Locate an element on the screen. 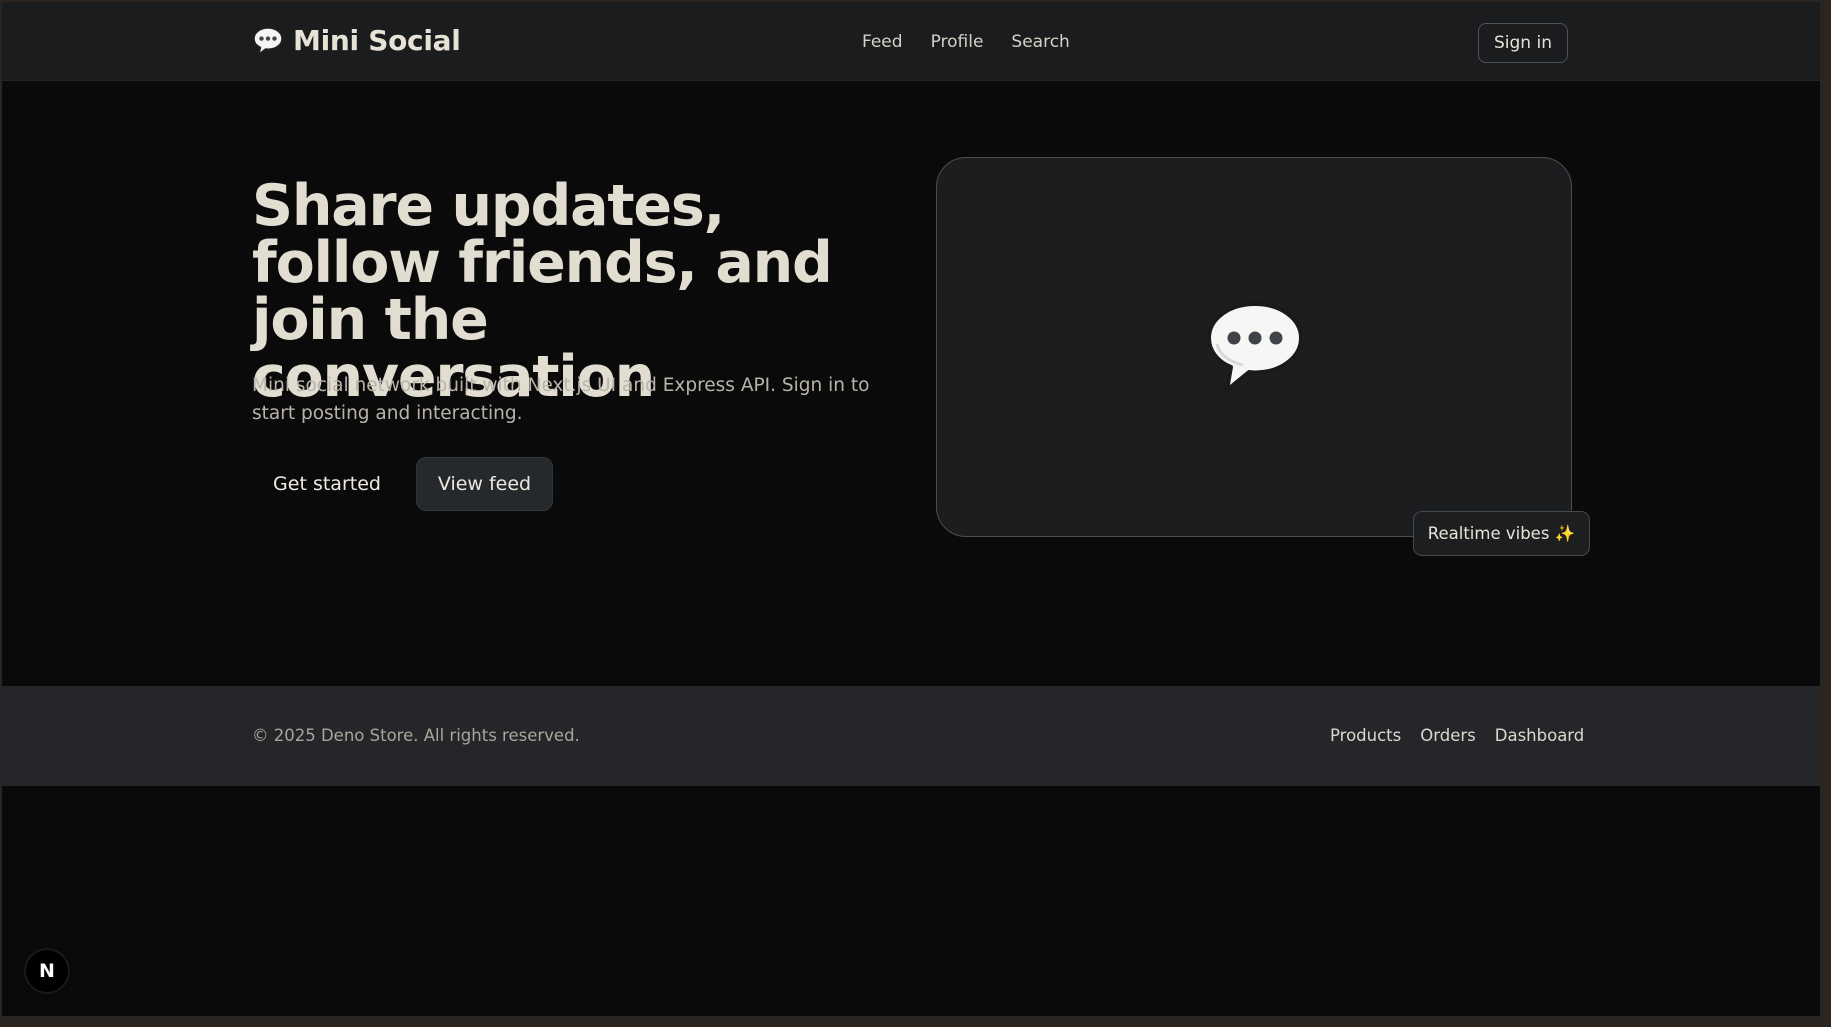 The image size is (1831, 1027). footer-links: Products Orders Dashboard is located at coordinates (1457, 735).